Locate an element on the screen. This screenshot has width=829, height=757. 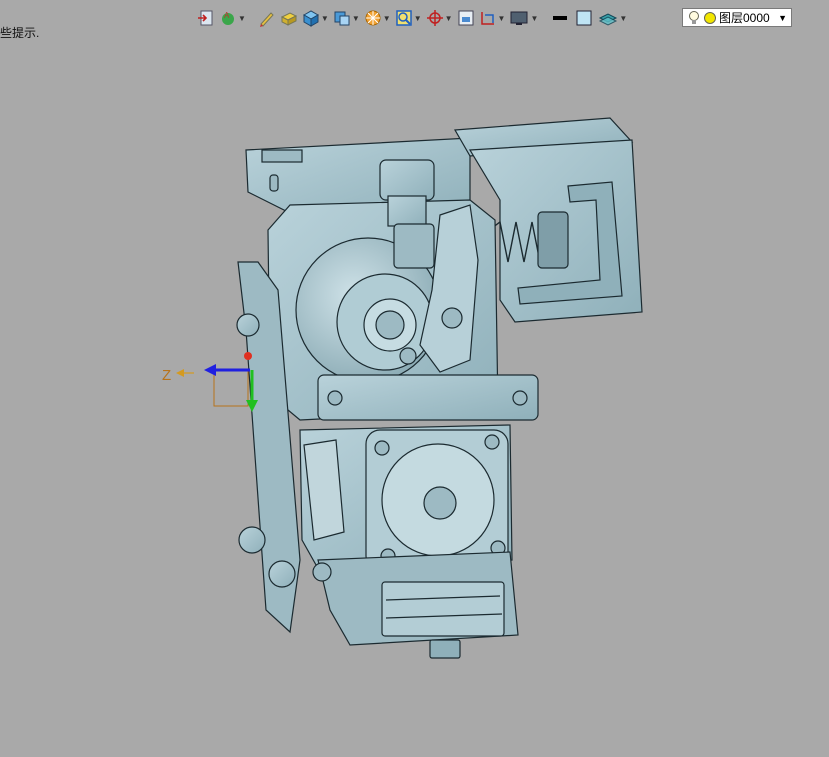
dimension-icon is located at coordinates (487, 18).